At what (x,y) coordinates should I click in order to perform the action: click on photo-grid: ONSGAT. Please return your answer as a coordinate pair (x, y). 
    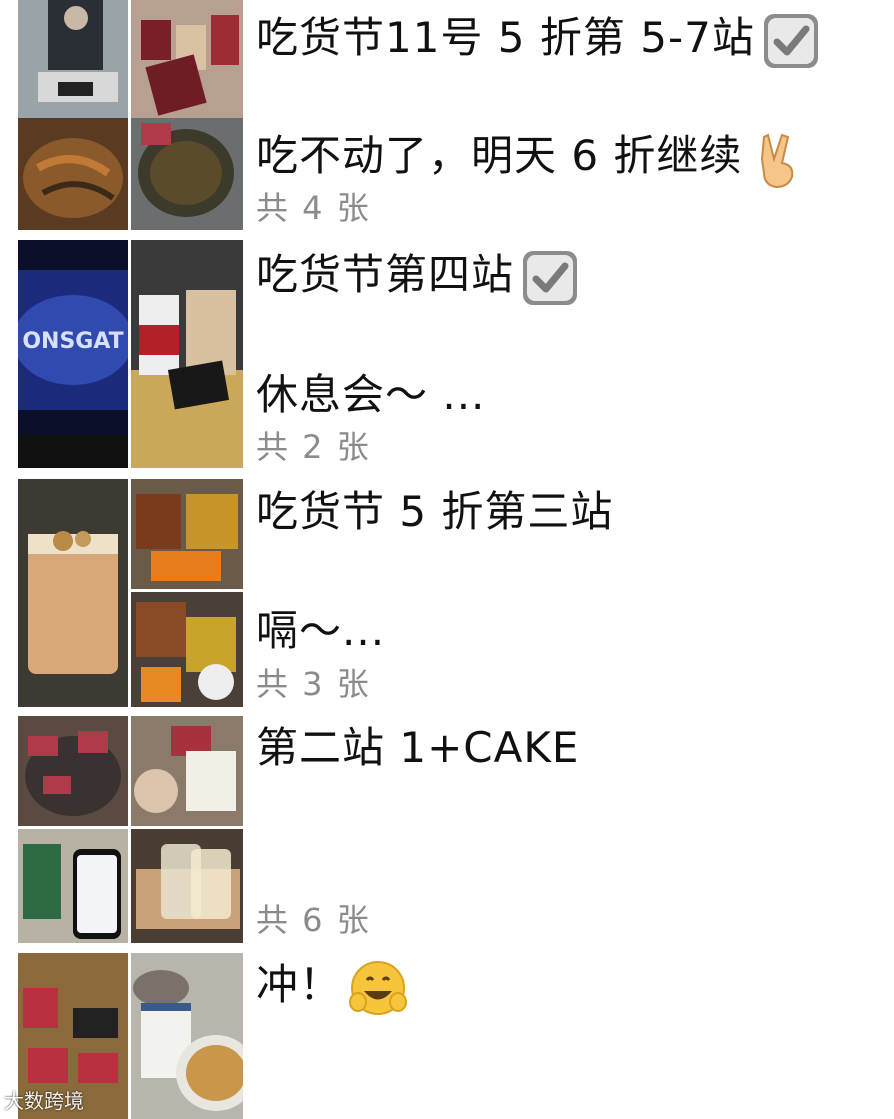
    Looking at the image, I should click on (130, 354).